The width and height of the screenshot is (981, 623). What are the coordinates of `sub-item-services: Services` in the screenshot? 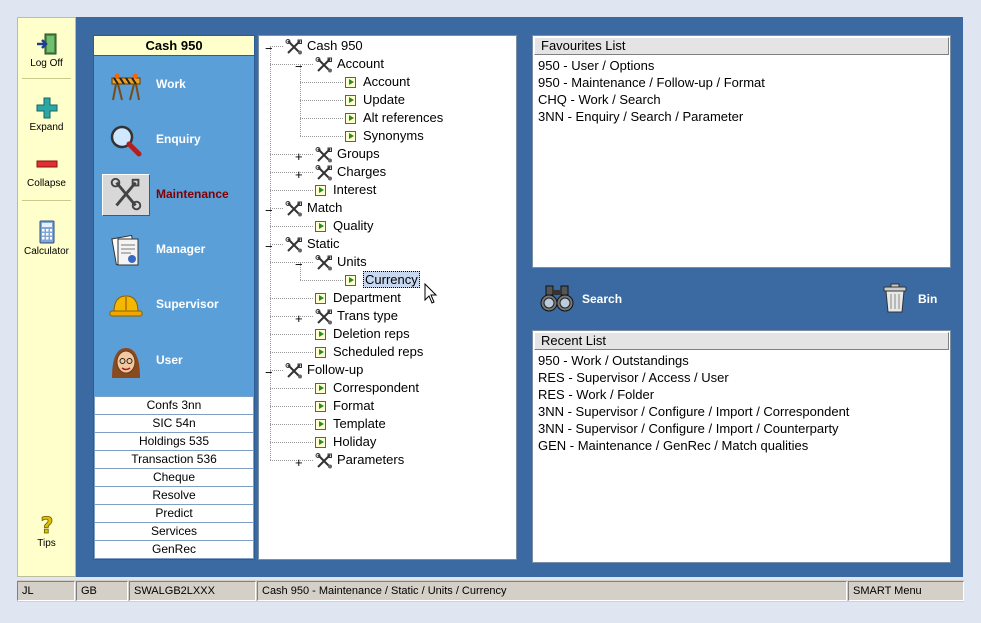 It's located at (174, 532).